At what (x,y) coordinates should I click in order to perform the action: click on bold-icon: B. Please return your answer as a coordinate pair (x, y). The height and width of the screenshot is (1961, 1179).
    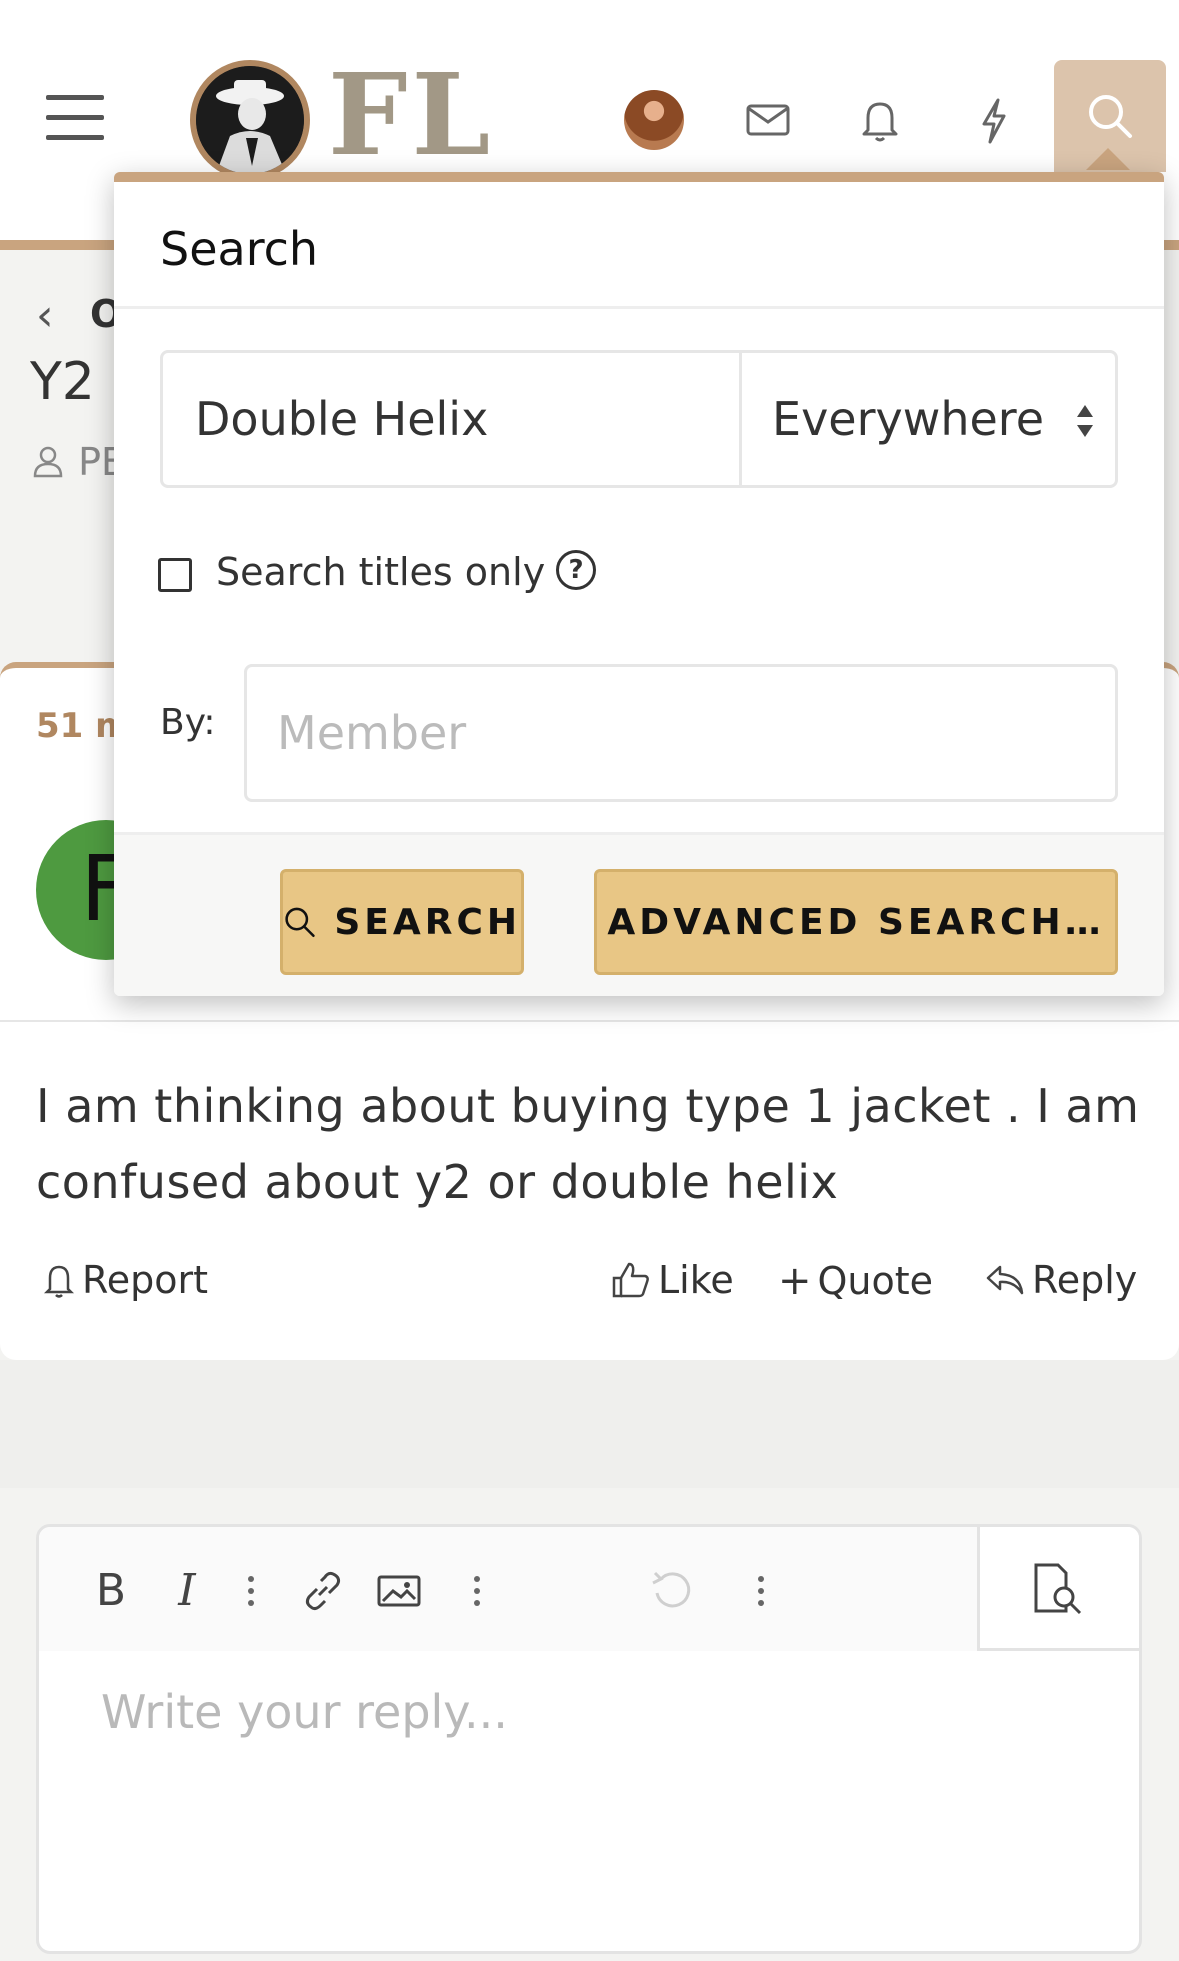
    Looking at the image, I should click on (111, 1591).